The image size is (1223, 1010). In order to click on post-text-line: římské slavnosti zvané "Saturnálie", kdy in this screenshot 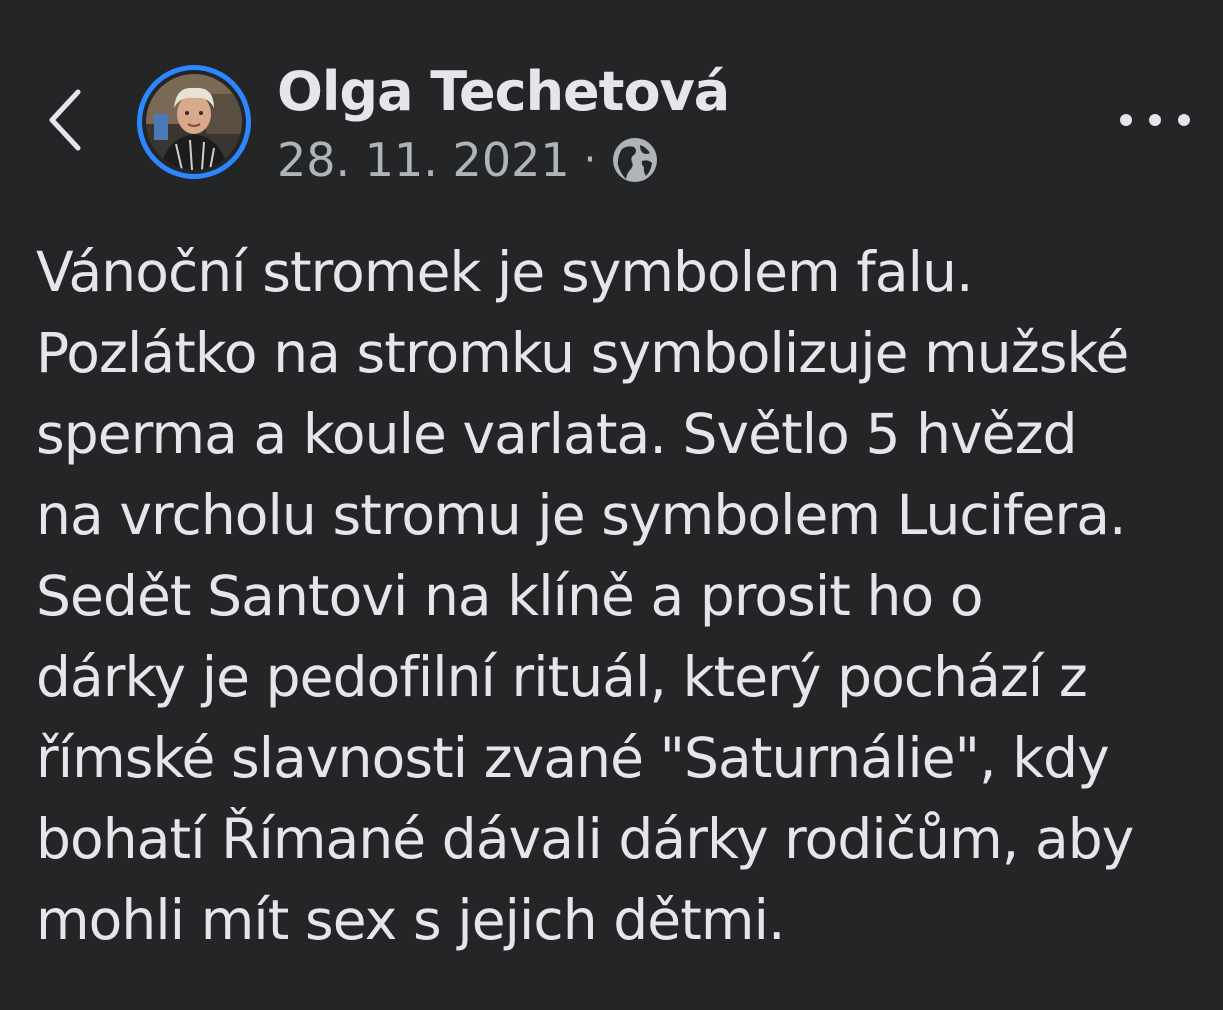, I will do `click(573, 758)`.